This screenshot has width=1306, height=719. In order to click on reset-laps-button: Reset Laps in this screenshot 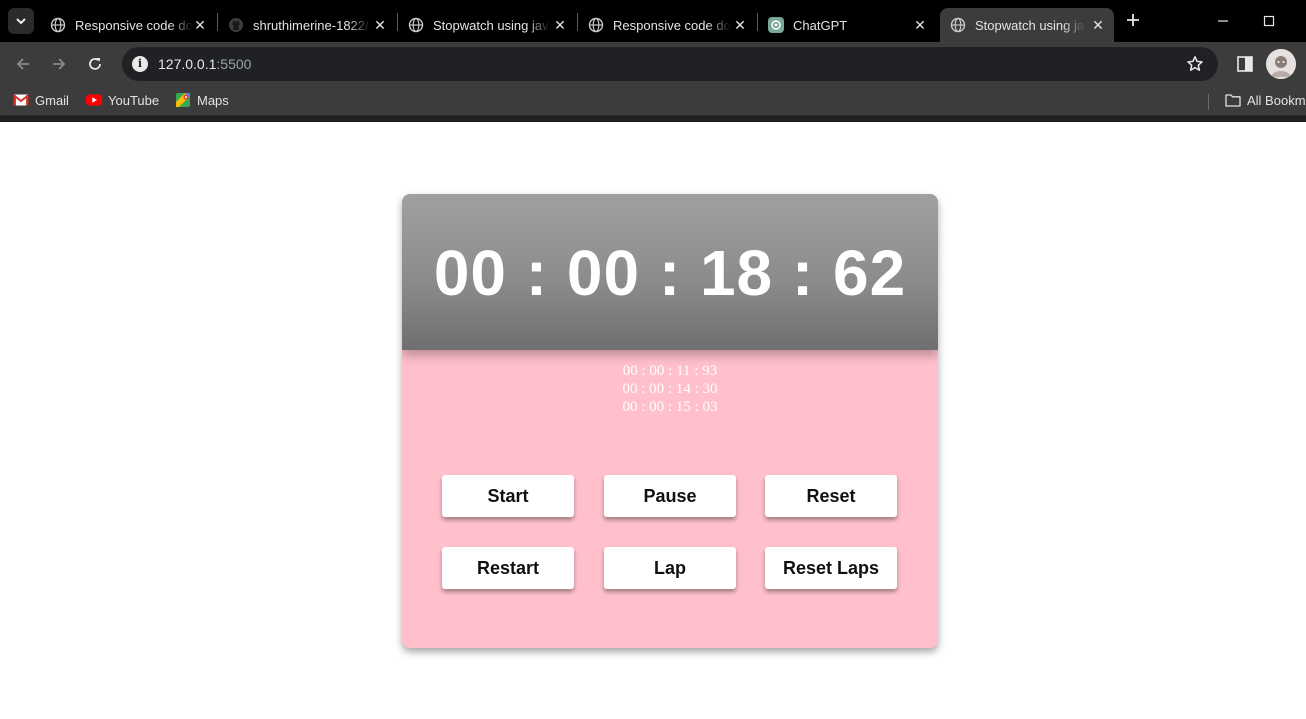, I will do `click(831, 568)`.